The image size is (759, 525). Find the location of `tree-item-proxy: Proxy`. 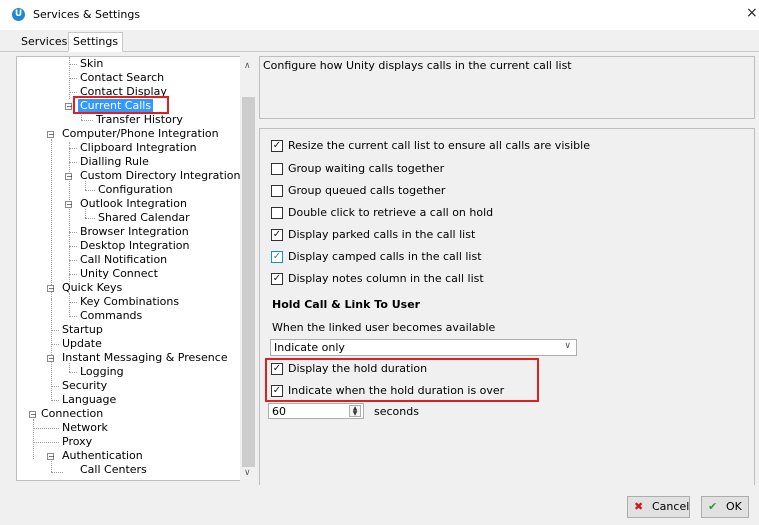

tree-item-proxy: Proxy is located at coordinates (77, 441).